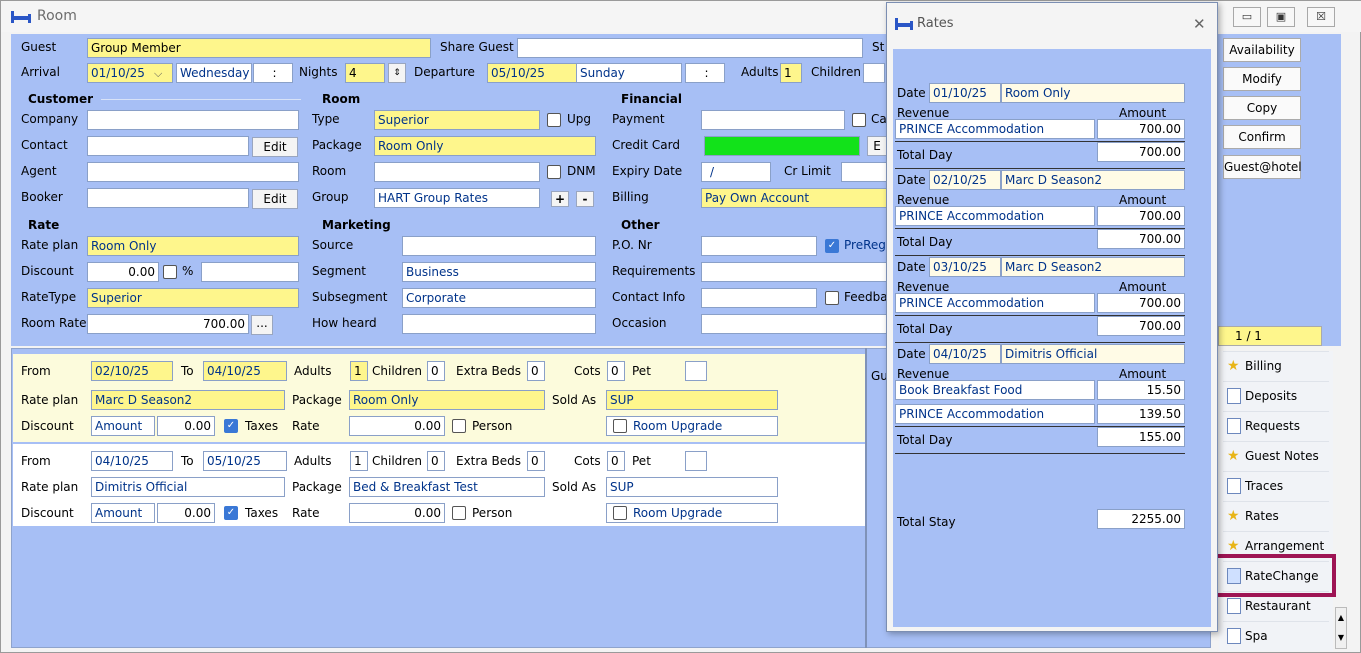 The height and width of the screenshot is (653, 1361). Describe the element at coordinates (436, 461) in the screenshot. I see `seg2-children-field: 0` at that location.